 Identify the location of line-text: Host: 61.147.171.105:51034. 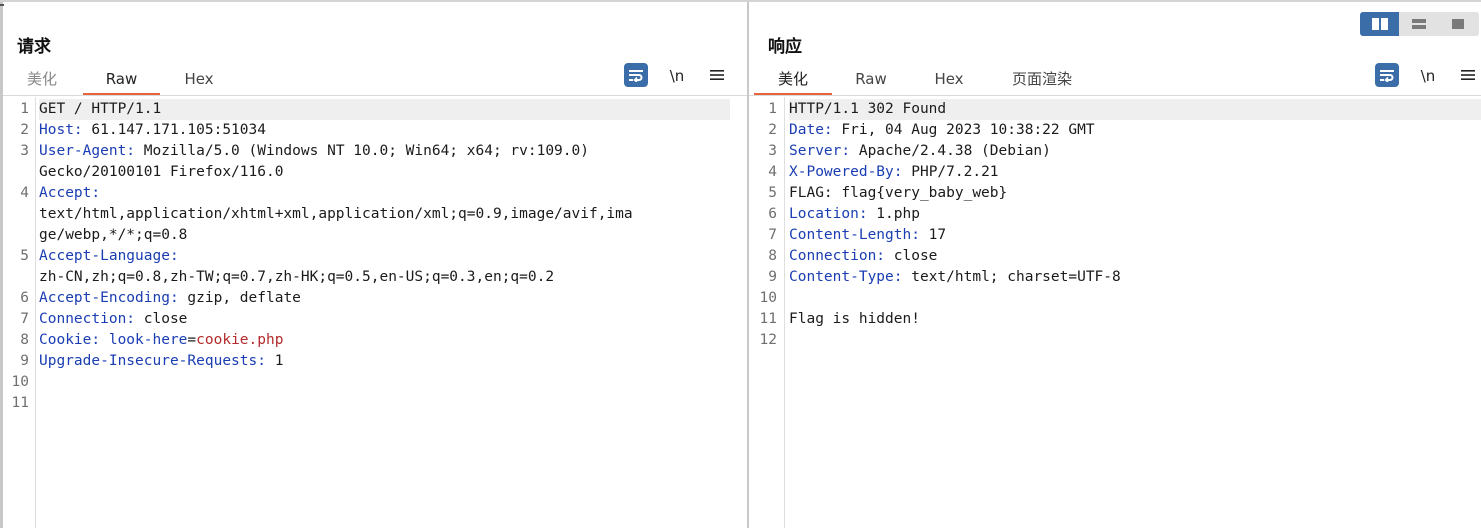
(152, 130).